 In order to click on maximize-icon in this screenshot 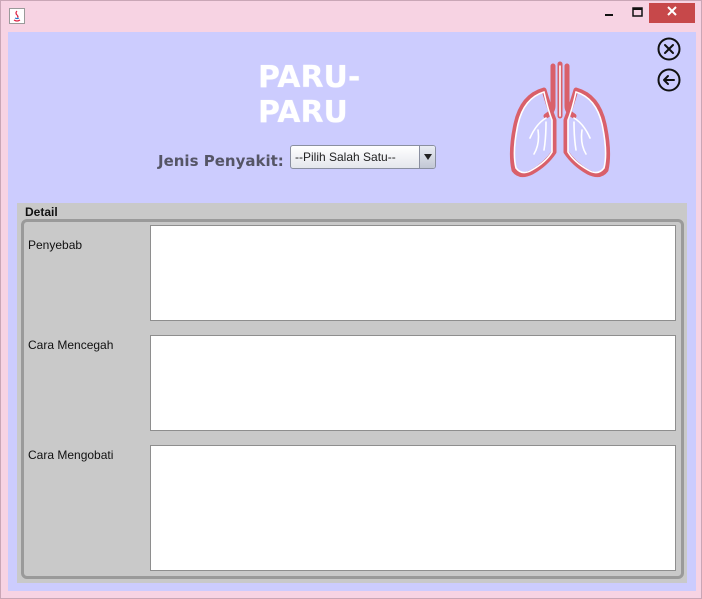, I will do `click(637, 13)`.